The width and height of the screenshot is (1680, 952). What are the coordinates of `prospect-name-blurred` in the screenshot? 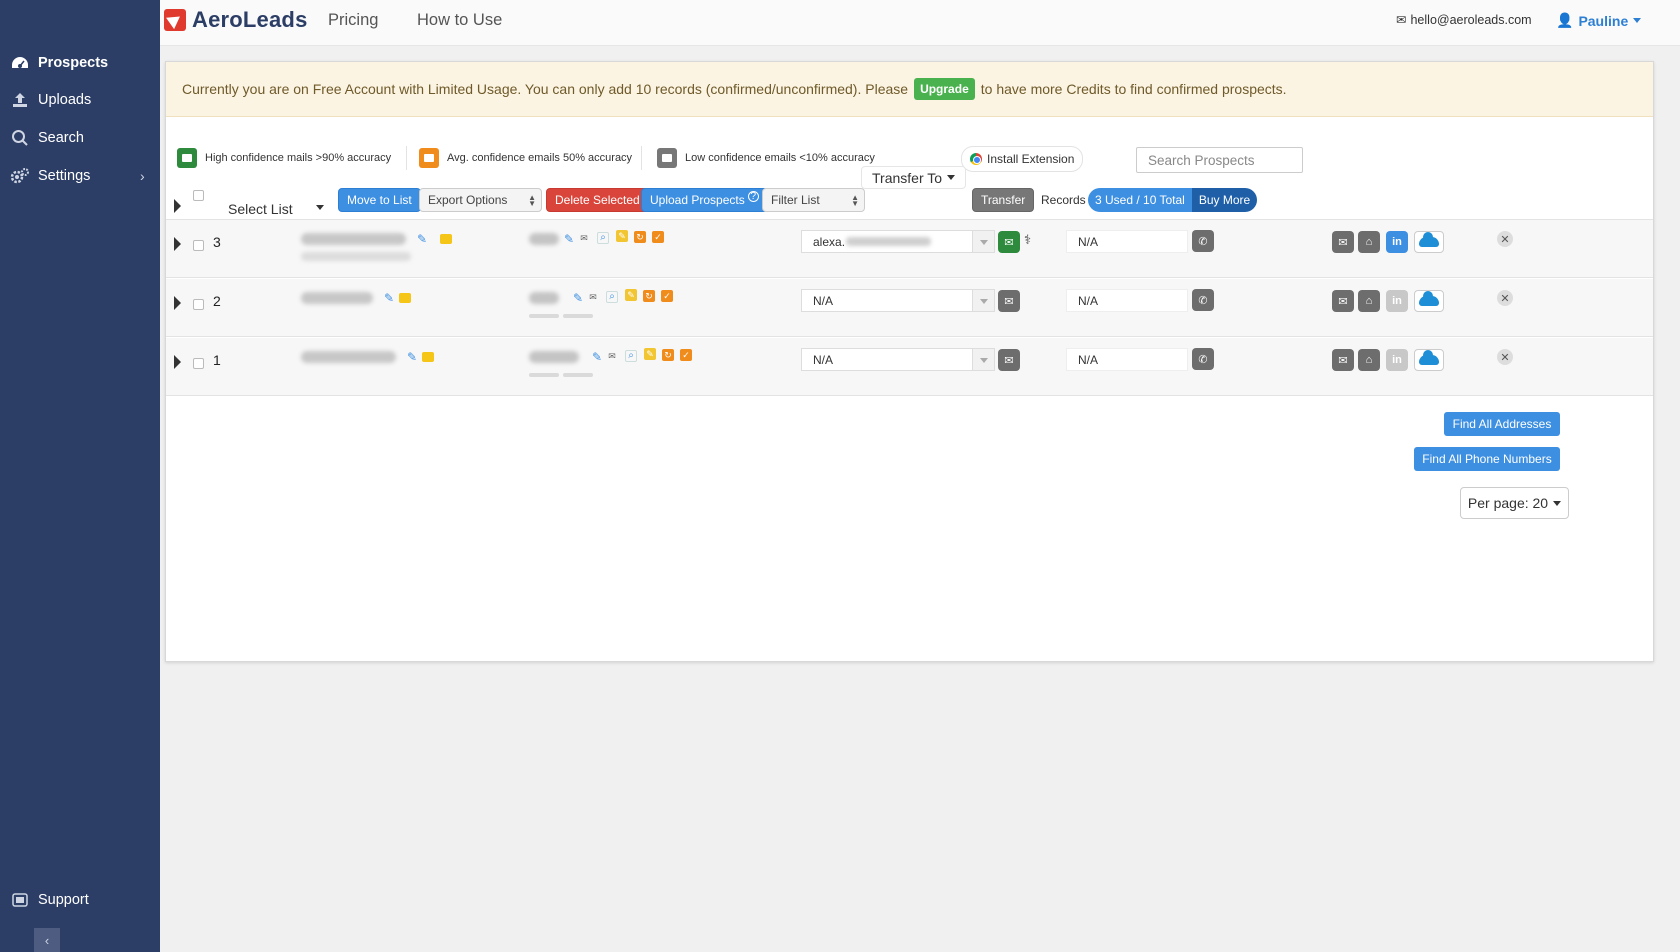 It's located at (348, 357).